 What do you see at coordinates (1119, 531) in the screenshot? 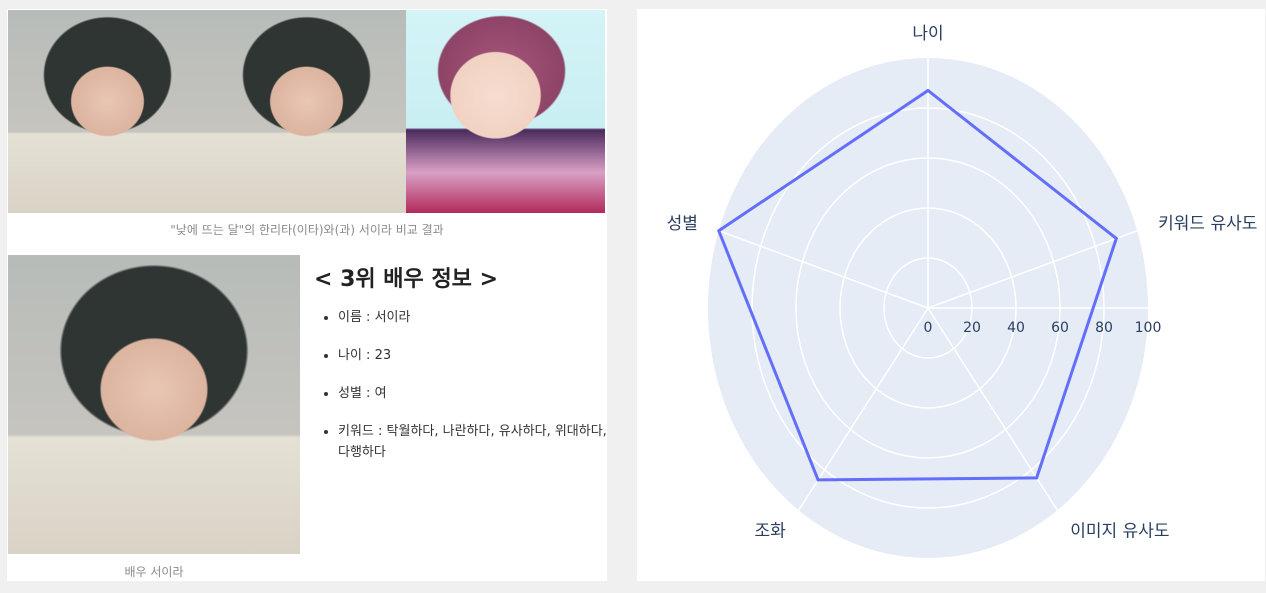
I see `axis-label: 이미지 유사도` at bounding box center [1119, 531].